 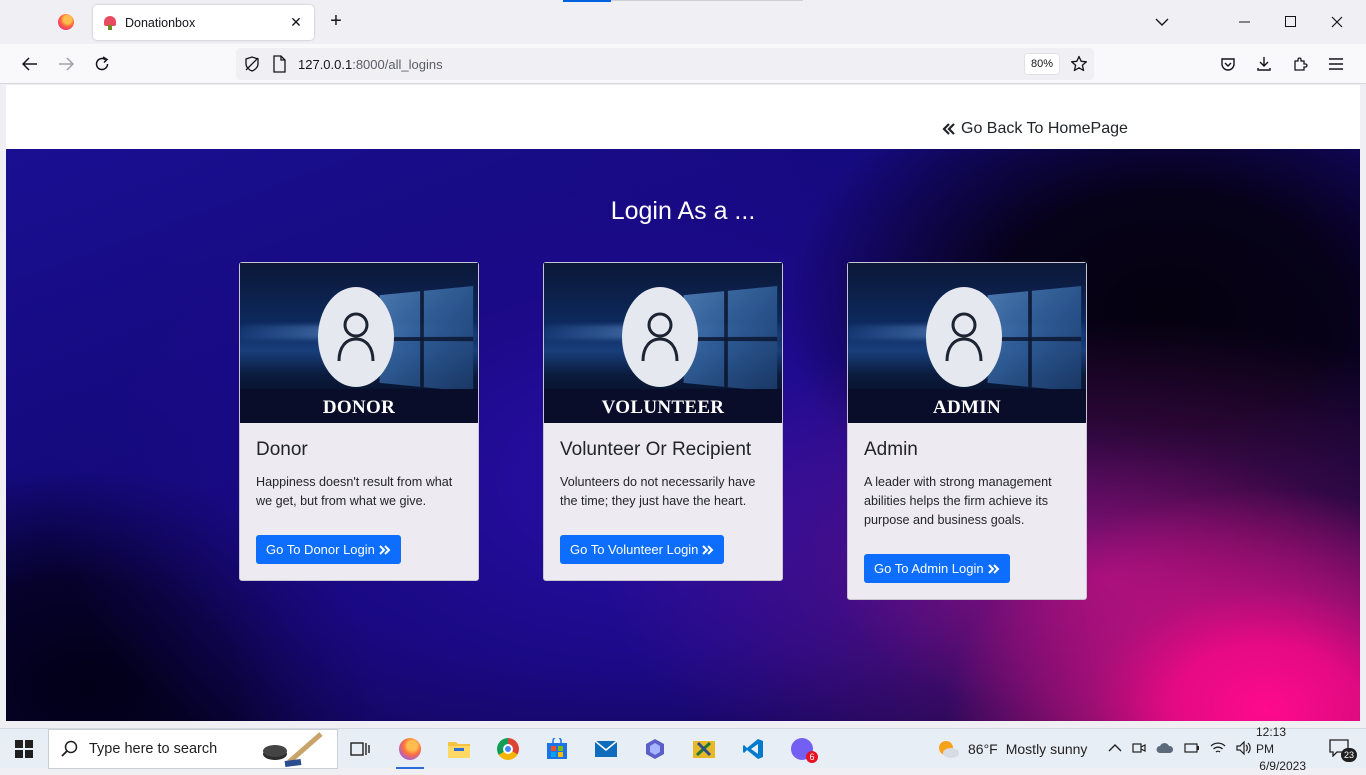 I want to click on tools-icon, so click(x=704, y=749).